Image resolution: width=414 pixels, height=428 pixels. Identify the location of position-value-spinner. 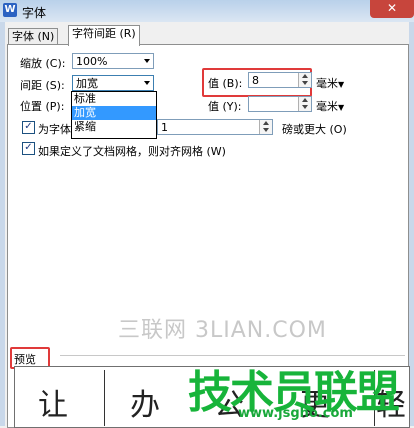
(304, 104).